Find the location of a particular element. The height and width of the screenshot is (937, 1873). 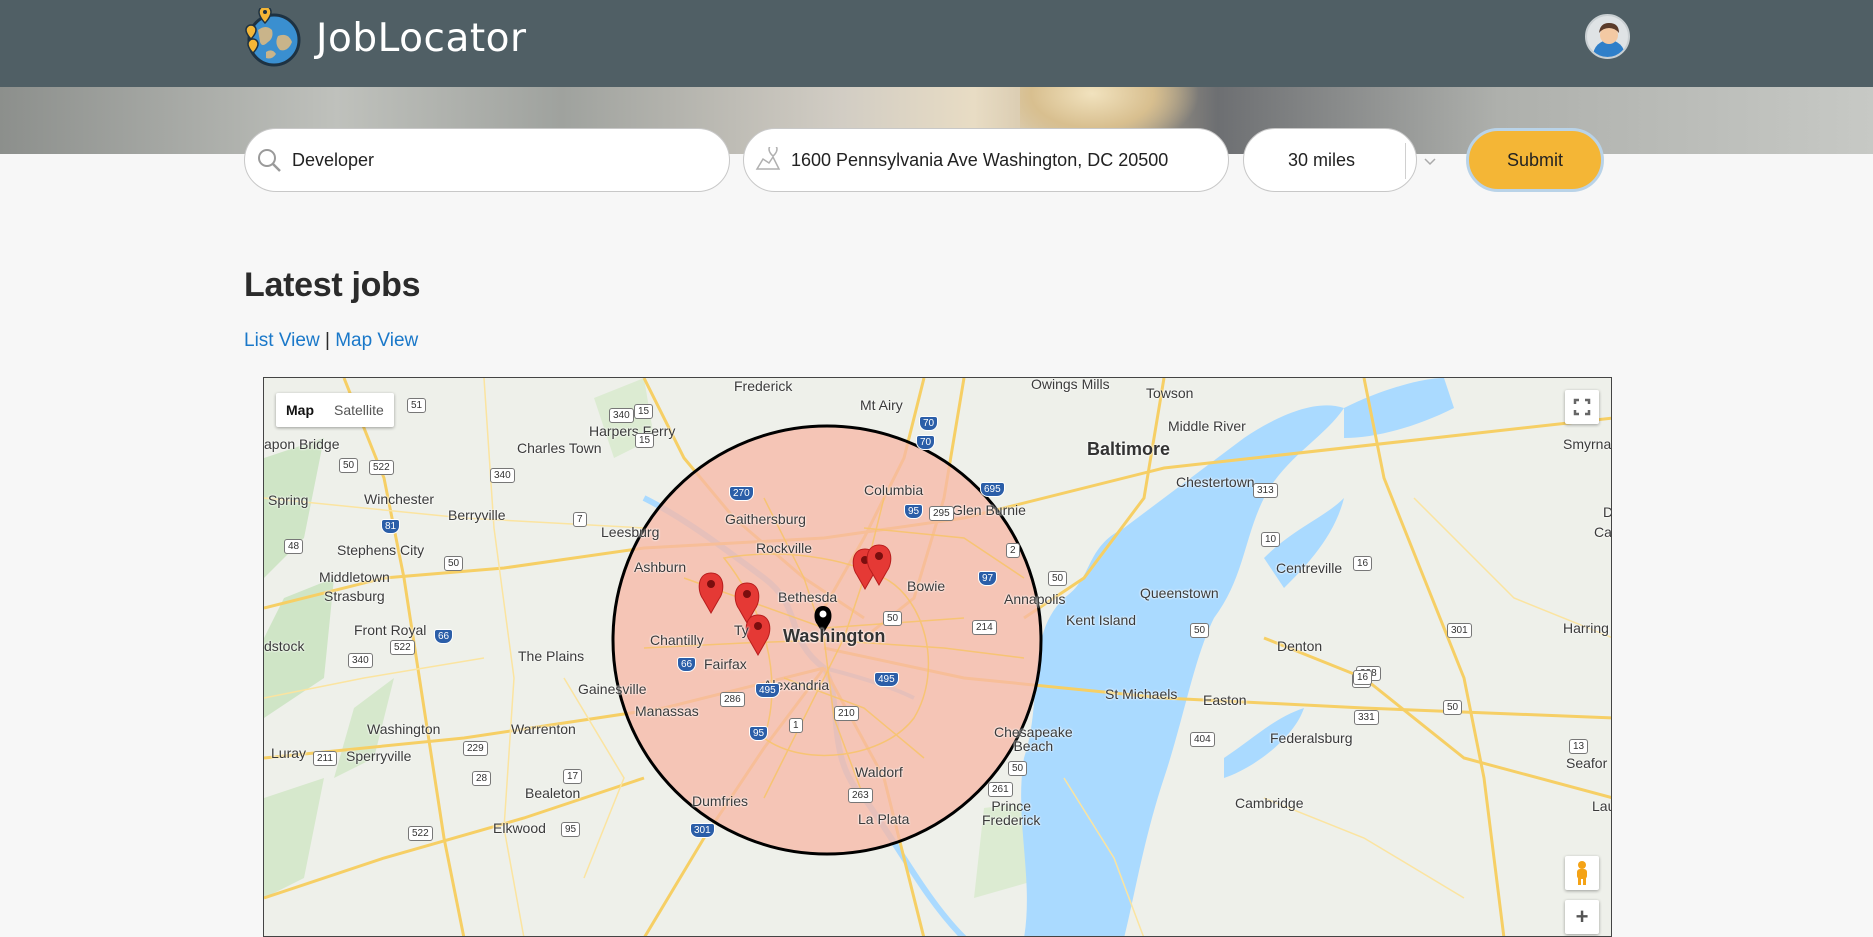

map-label: Middle River is located at coordinates (1207, 426).